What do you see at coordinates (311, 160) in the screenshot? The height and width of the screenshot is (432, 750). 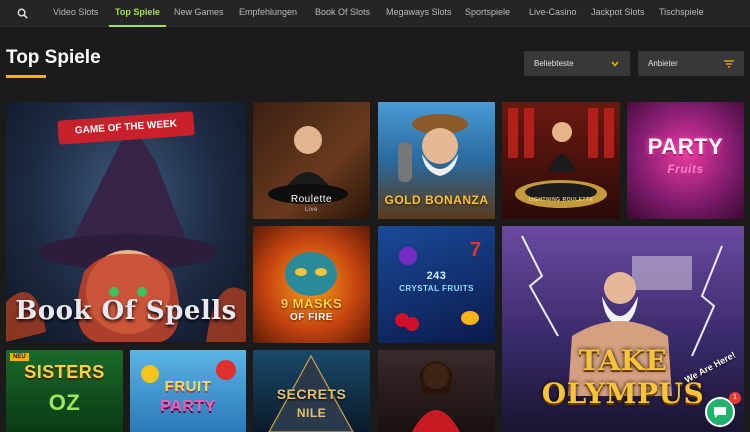 I see `game-tile-roulette: Roulette Live` at bounding box center [311, 160].